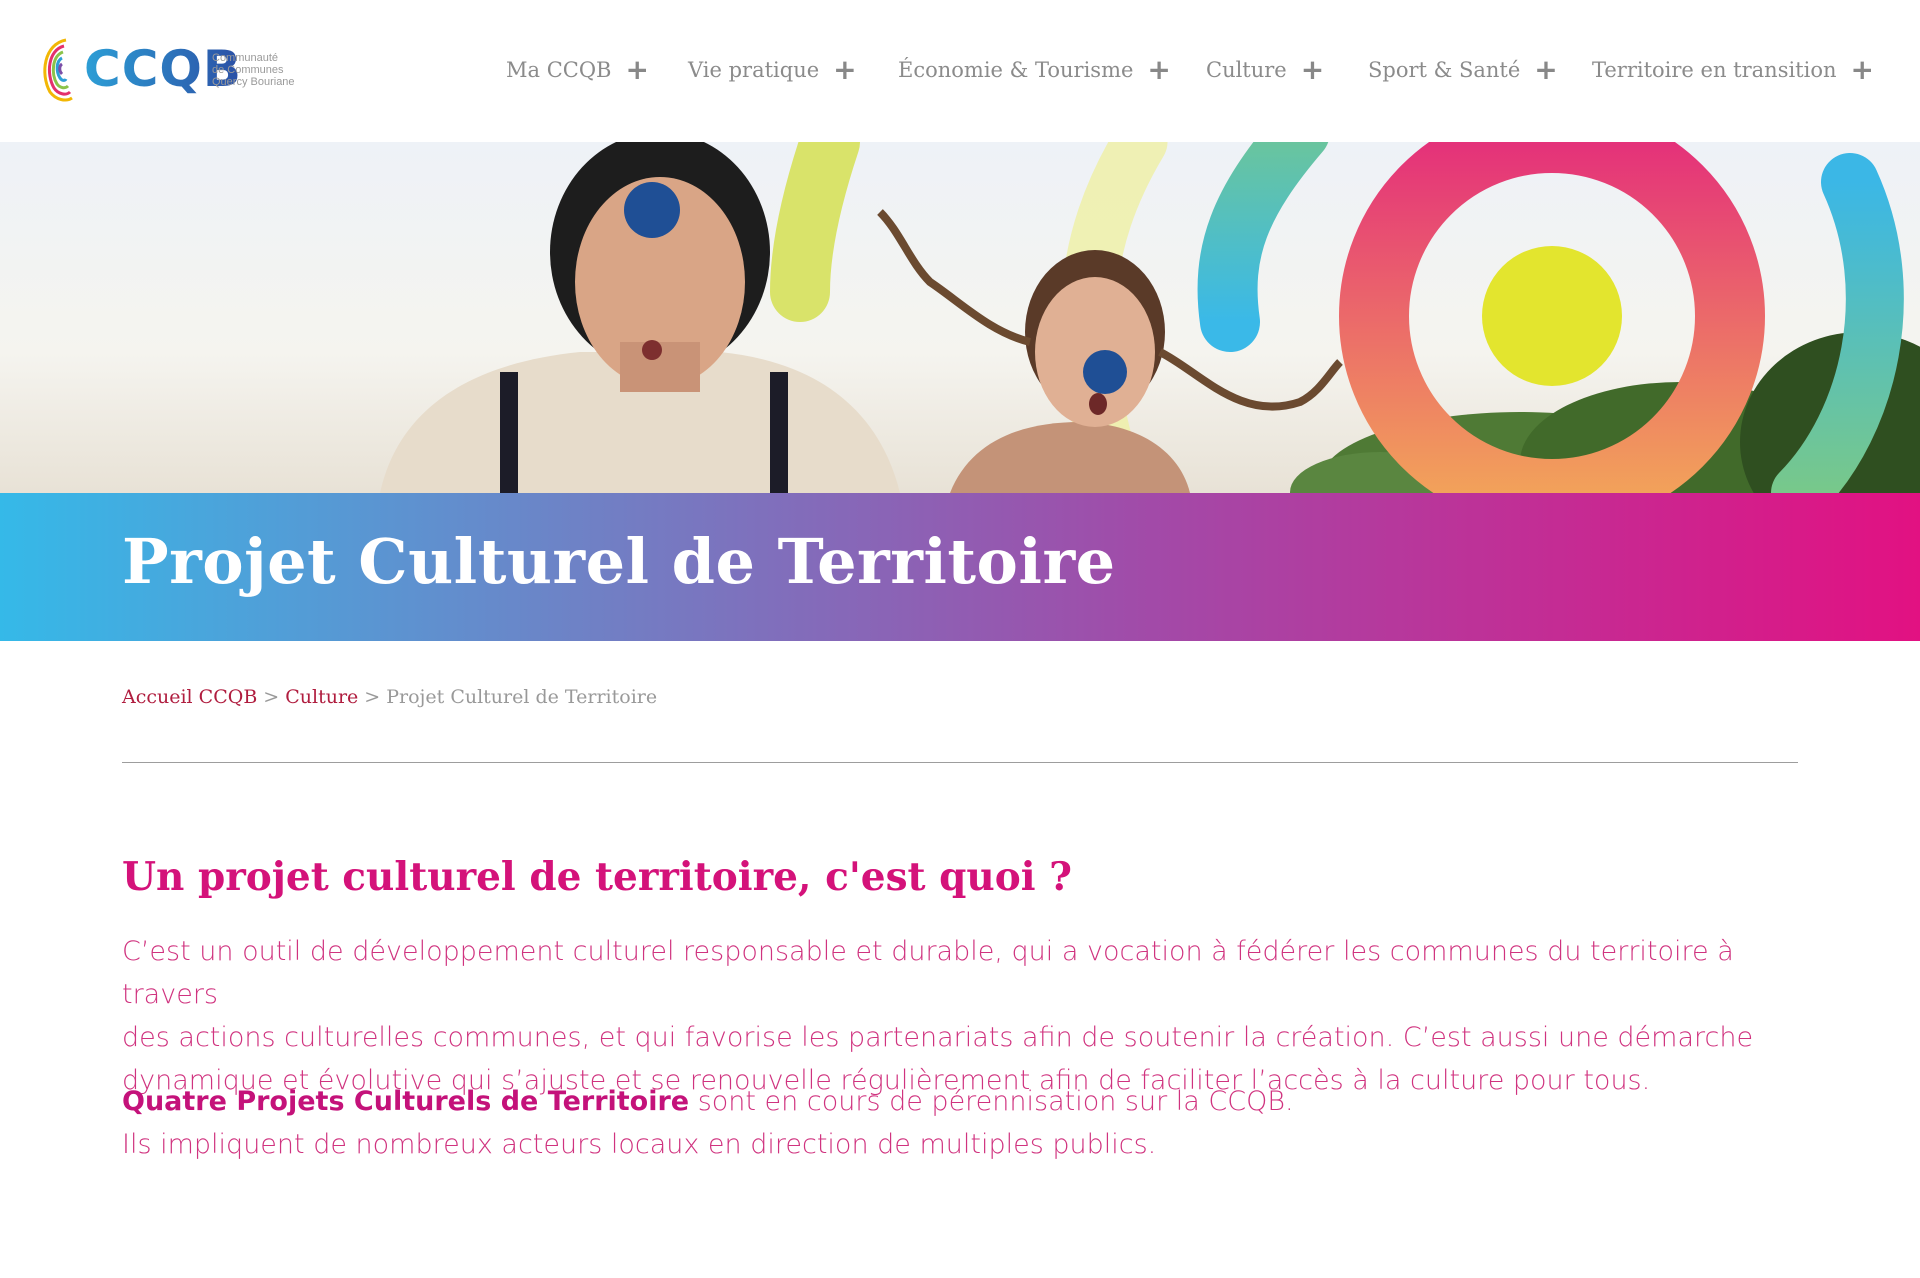 This screenshot has width=1920, height=1278. Describe the element at coordinates (754, 70) in the screenshot. I see `nav-item-label: Vie pratique` at that location.